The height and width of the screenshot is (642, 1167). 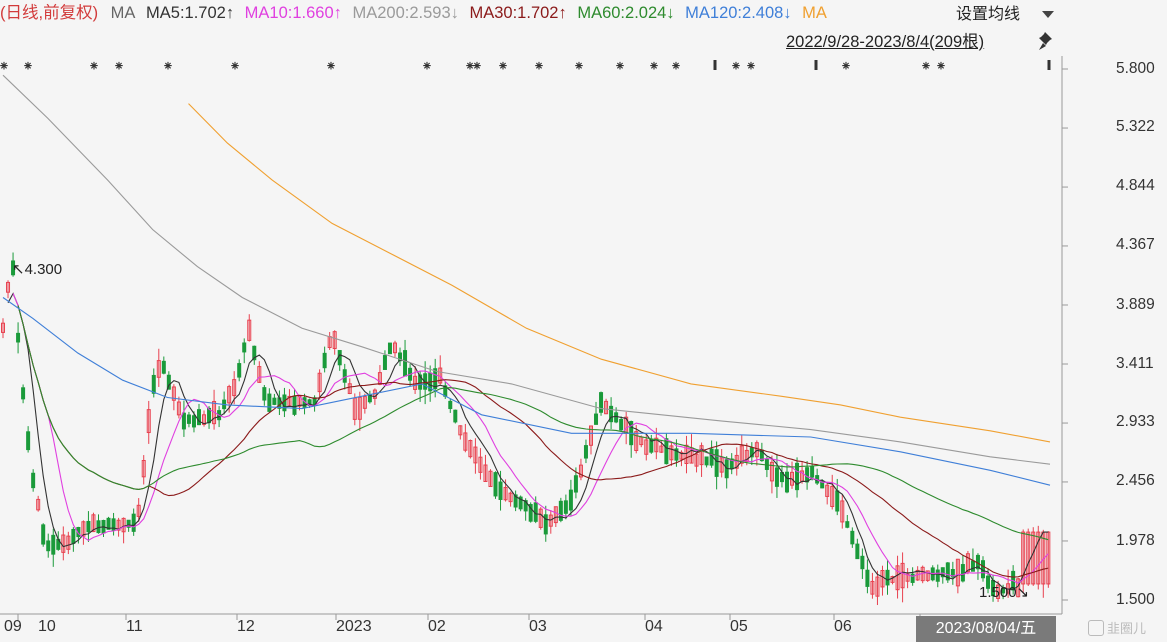 What do you see at coordinates (1135, 244) in the screenshot?
I see `y-tick-label: 4.367` at bounding box center [1135, 244].